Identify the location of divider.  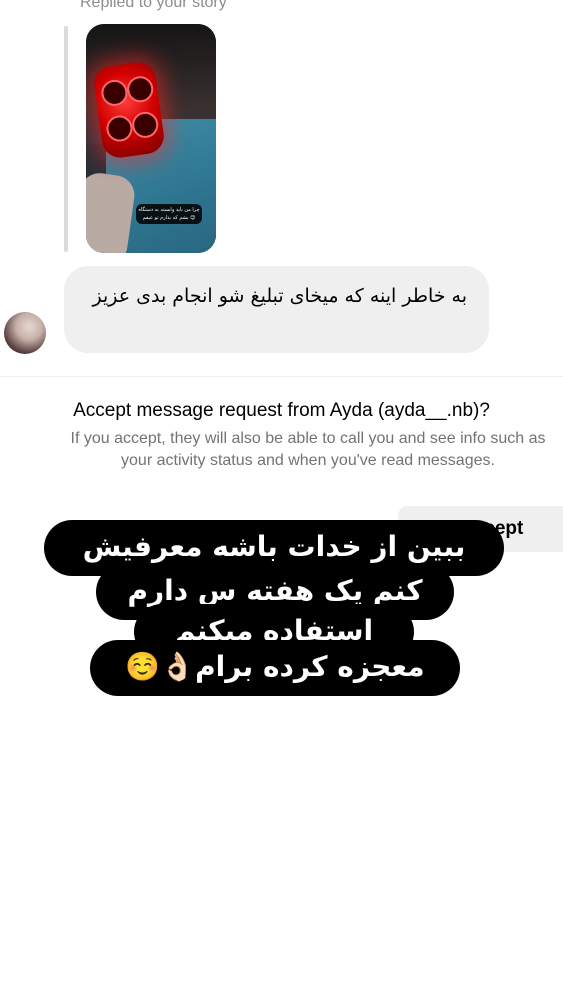
(281, 376).